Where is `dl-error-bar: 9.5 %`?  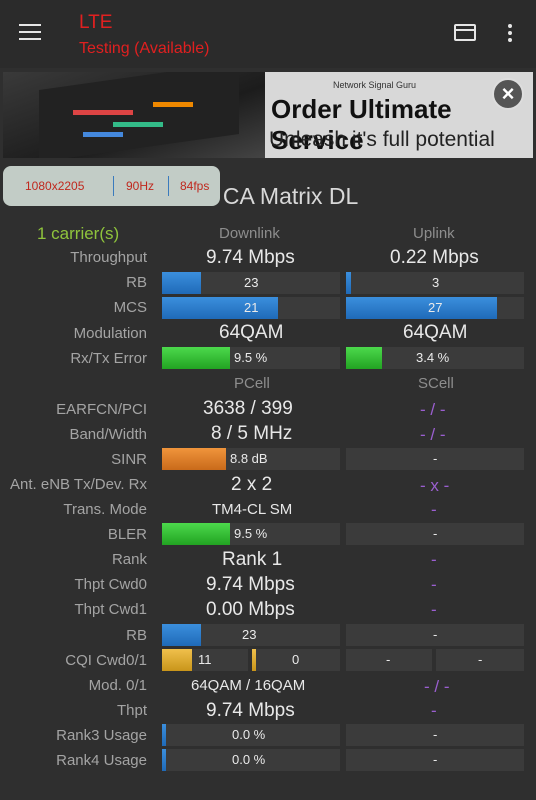 dl-error-bar: 9.5 % is located at coordinates (251, 358).